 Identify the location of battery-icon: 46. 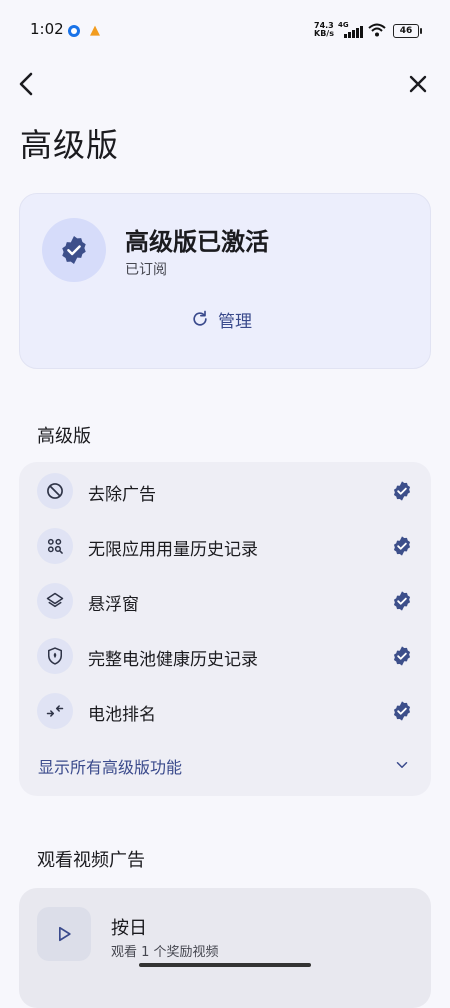
(407, 31).